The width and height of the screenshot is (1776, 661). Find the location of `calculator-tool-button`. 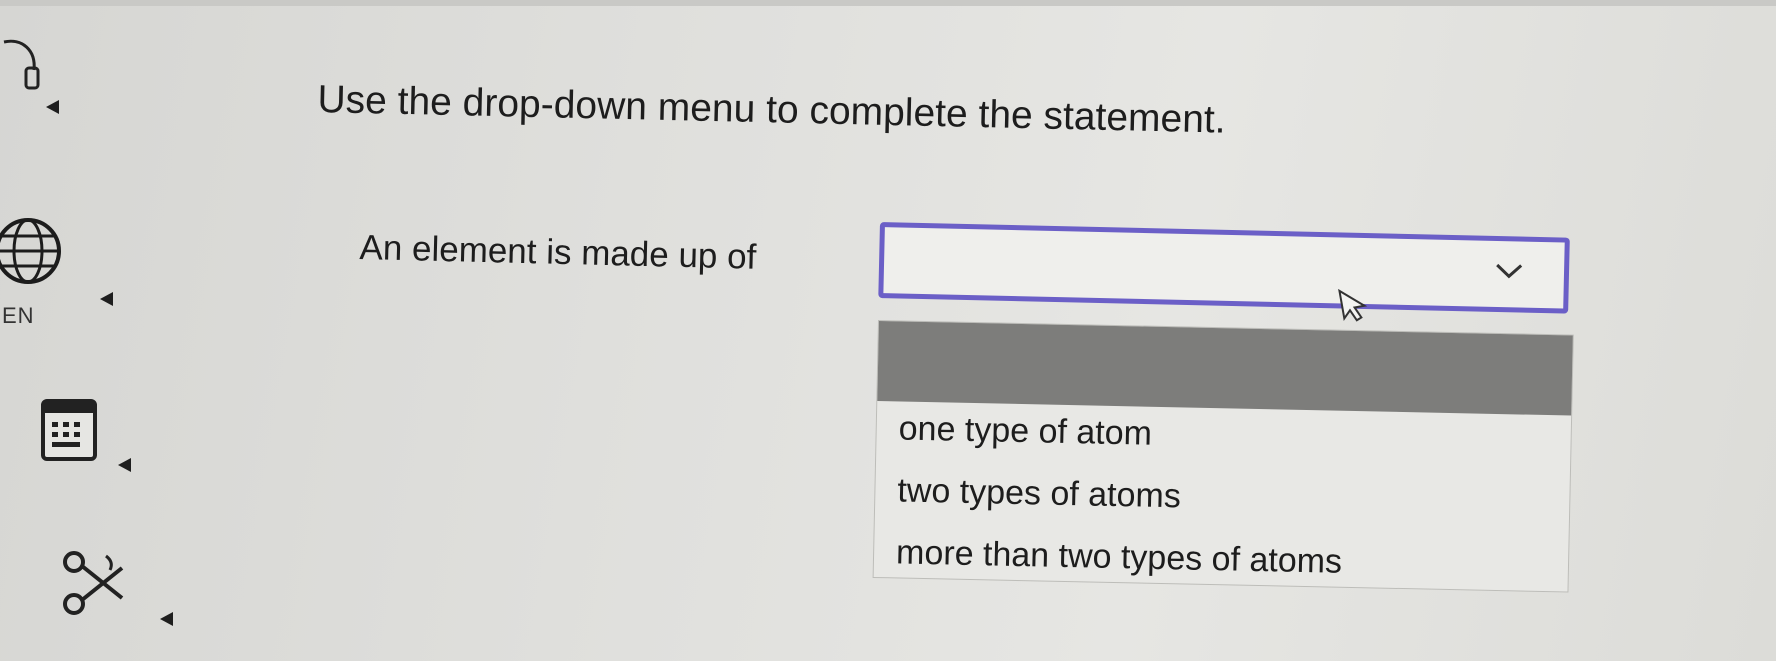

calculator-tool-button is located at coordinates (70, 430).